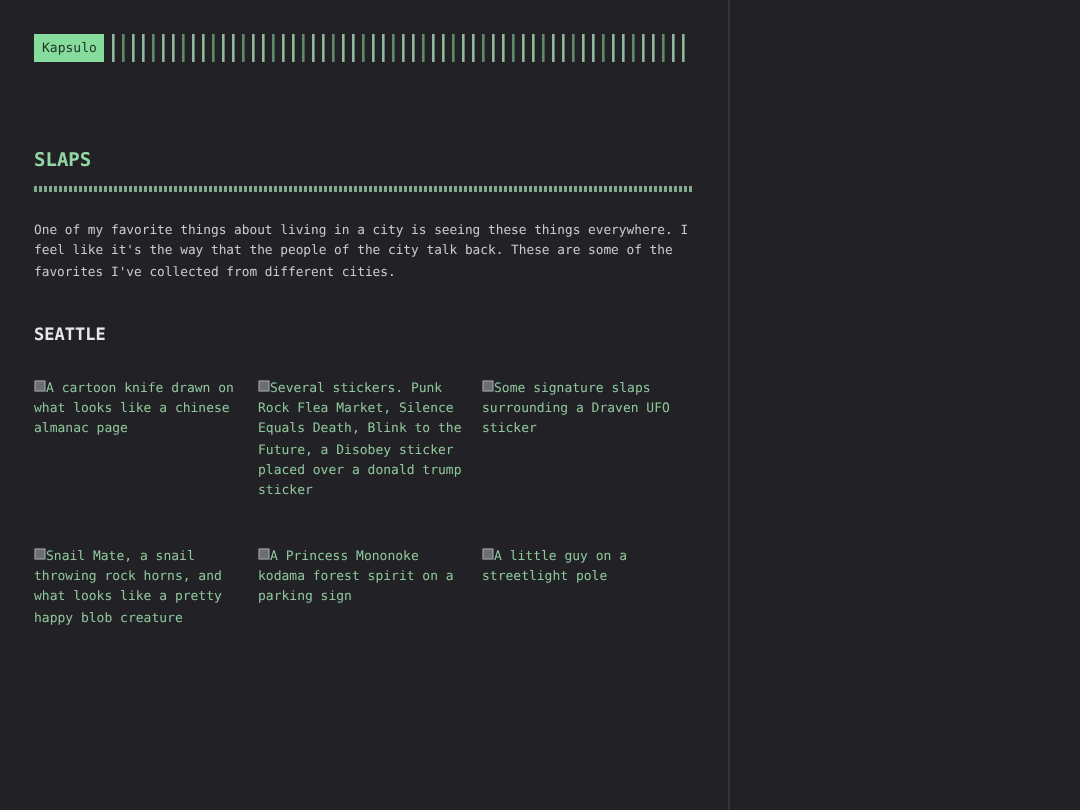 The height and width of the screenshot is (810, 1080). Describe the element at coordinates (63, 162) in the screenshot. I see `page-title: SLAPS` at that location.